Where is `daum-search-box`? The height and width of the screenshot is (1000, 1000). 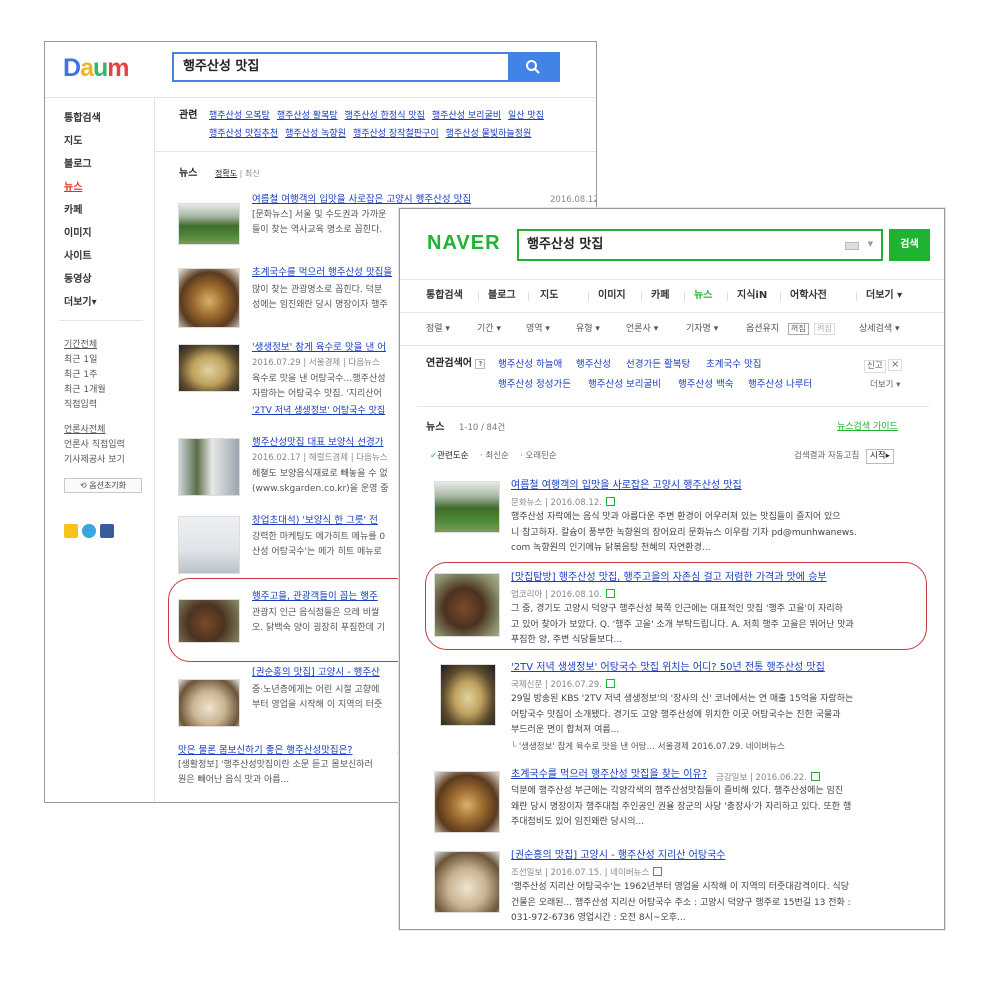
daum-search-box is located at coordinates (366, 67).